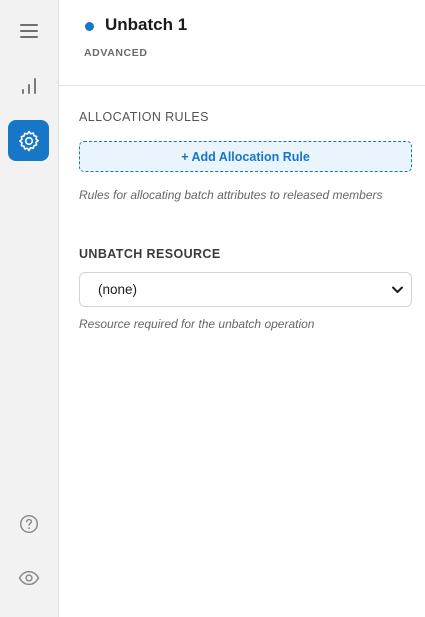 Image resolution: width=425 pixels, height=617 pixels. I want to click on unbatch-resource-value: (none), so click(118, 289).